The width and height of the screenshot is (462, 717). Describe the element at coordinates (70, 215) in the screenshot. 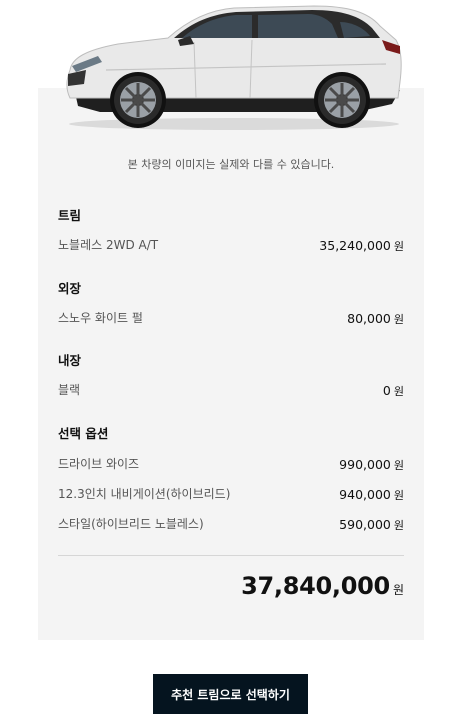

I see `section-title-trim: 트림` at that location.